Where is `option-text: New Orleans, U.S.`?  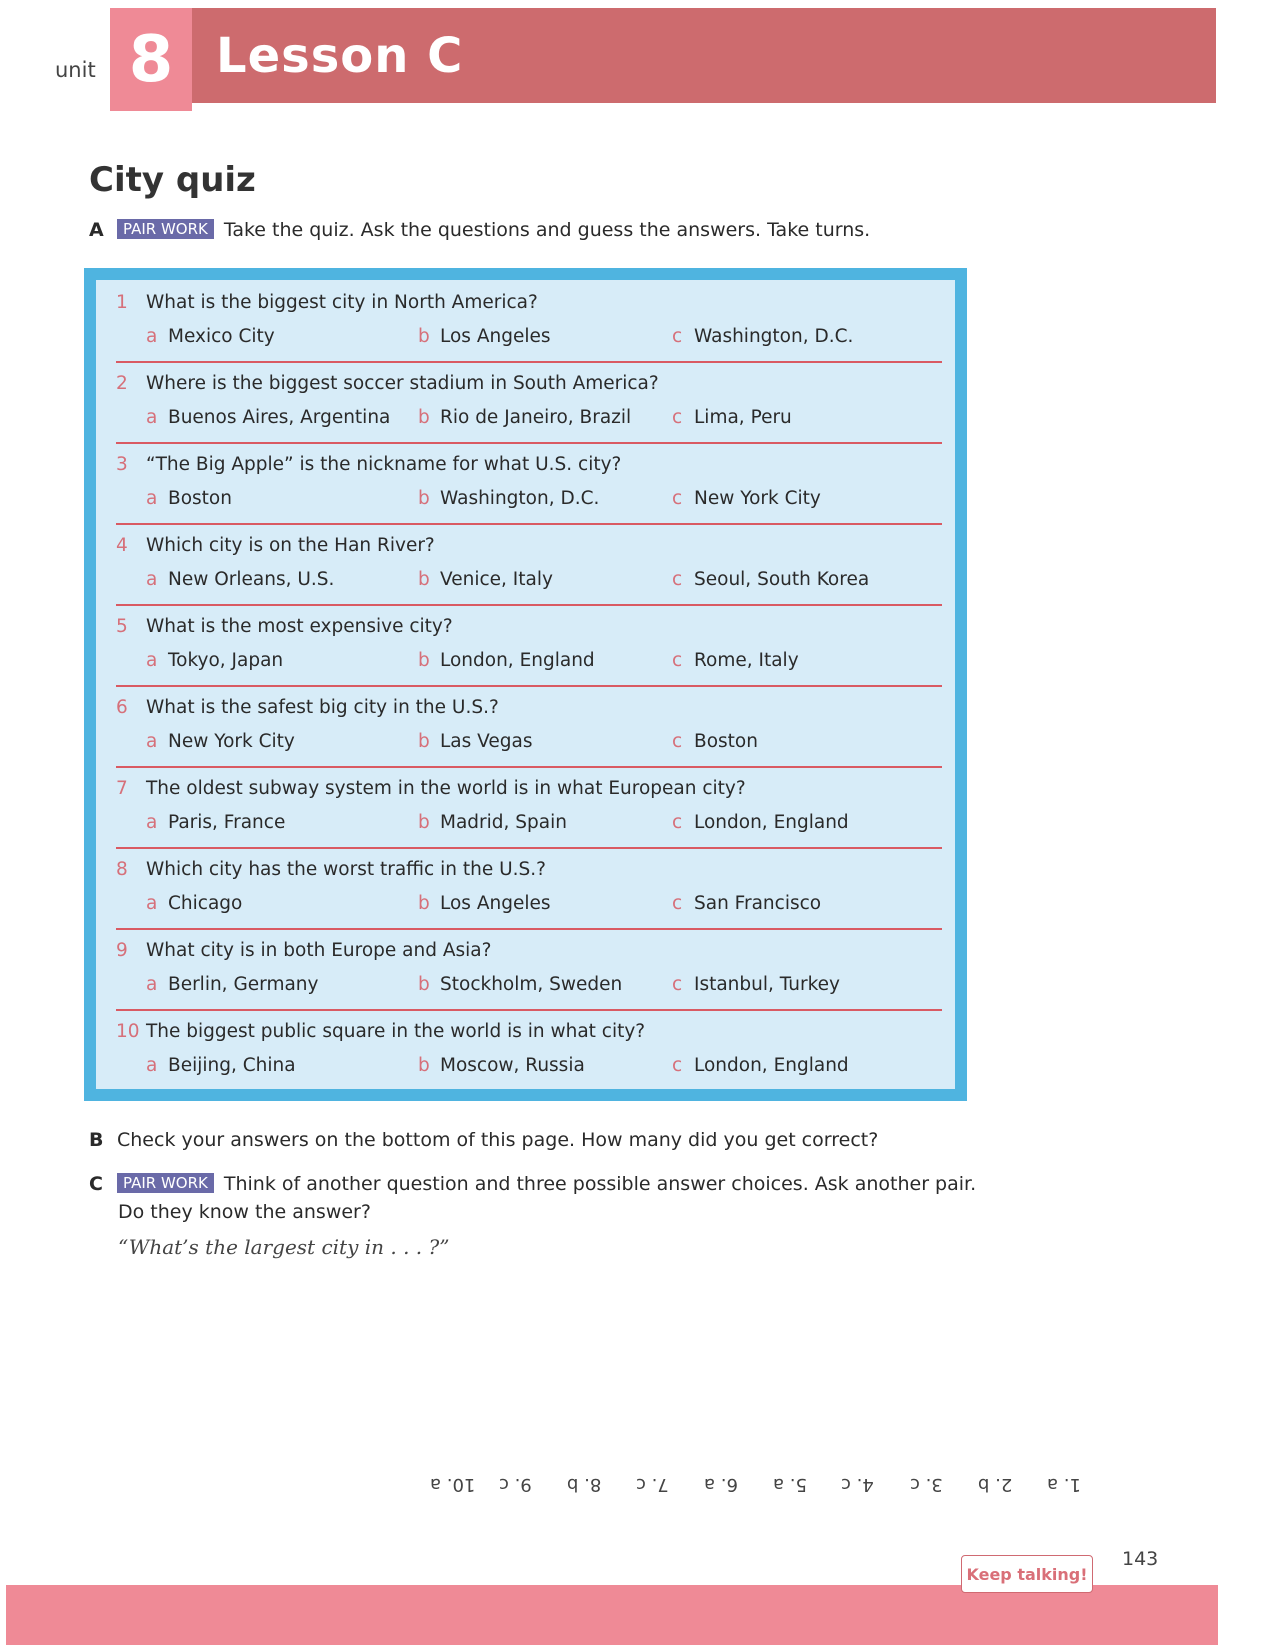 option-text: New Orleans, U.S. is located at coordinates (251, 579).